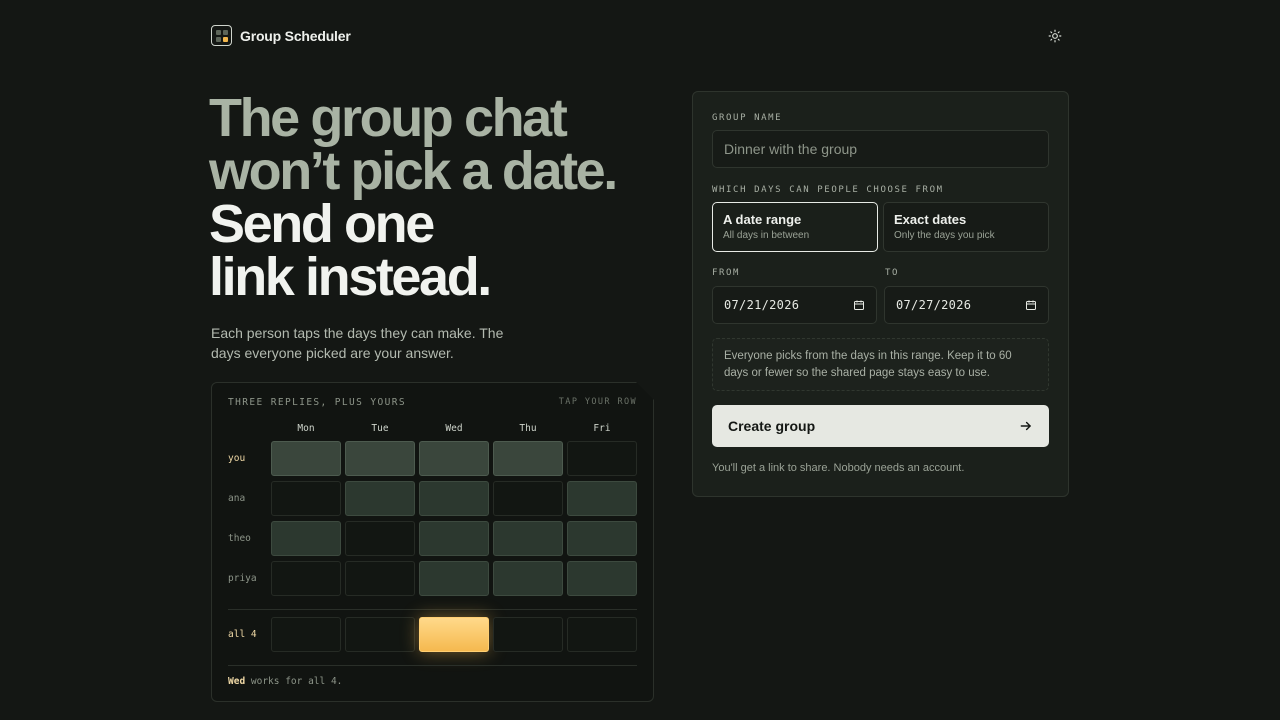 The image size is (1280, 720). I want to click on preview-result: Wed works for all 4., so click(285, 681).